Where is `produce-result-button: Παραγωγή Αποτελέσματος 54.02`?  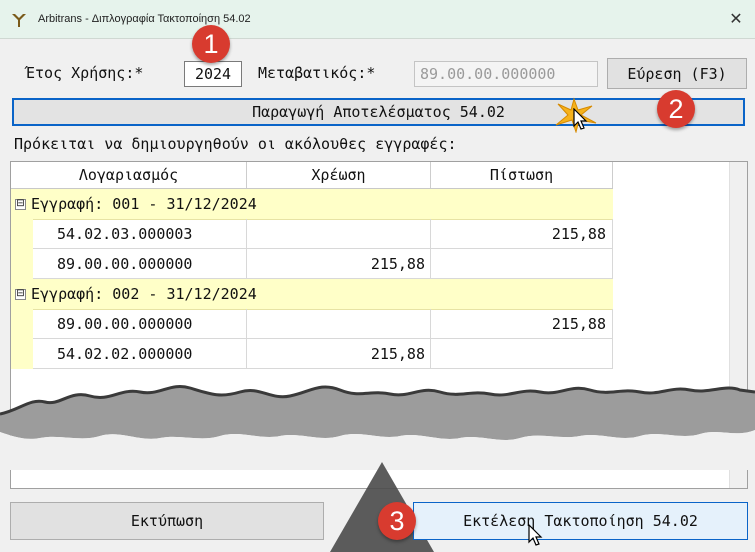
produce-result-button: Παραγωγή Αποτελέσματος 54.02 is located at coordinates (378, 112).